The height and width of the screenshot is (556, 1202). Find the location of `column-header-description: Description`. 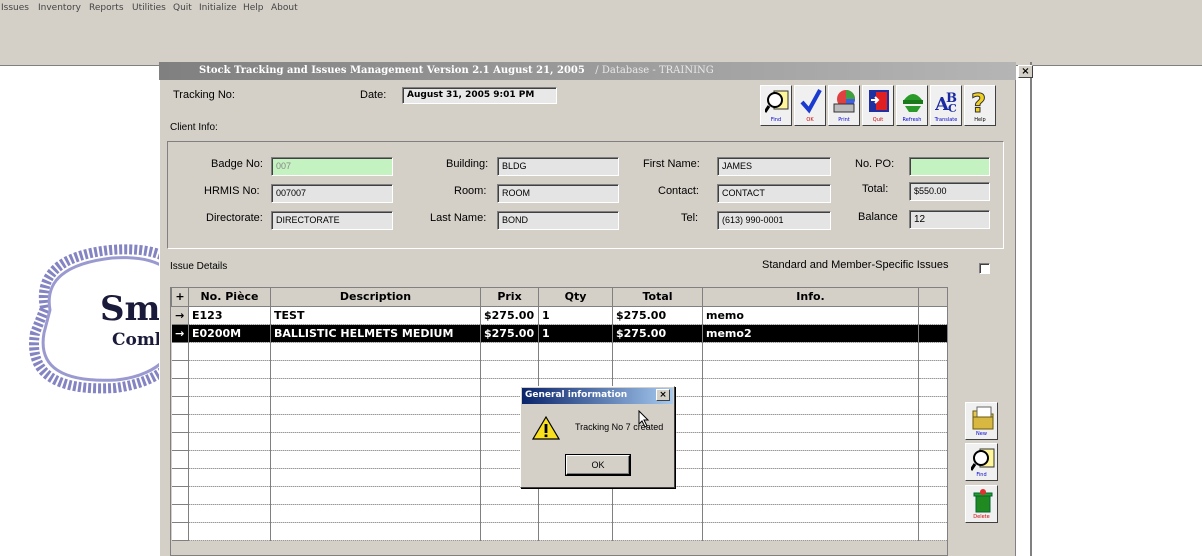

column-header-description: Description is located at coordinates (375, 297).